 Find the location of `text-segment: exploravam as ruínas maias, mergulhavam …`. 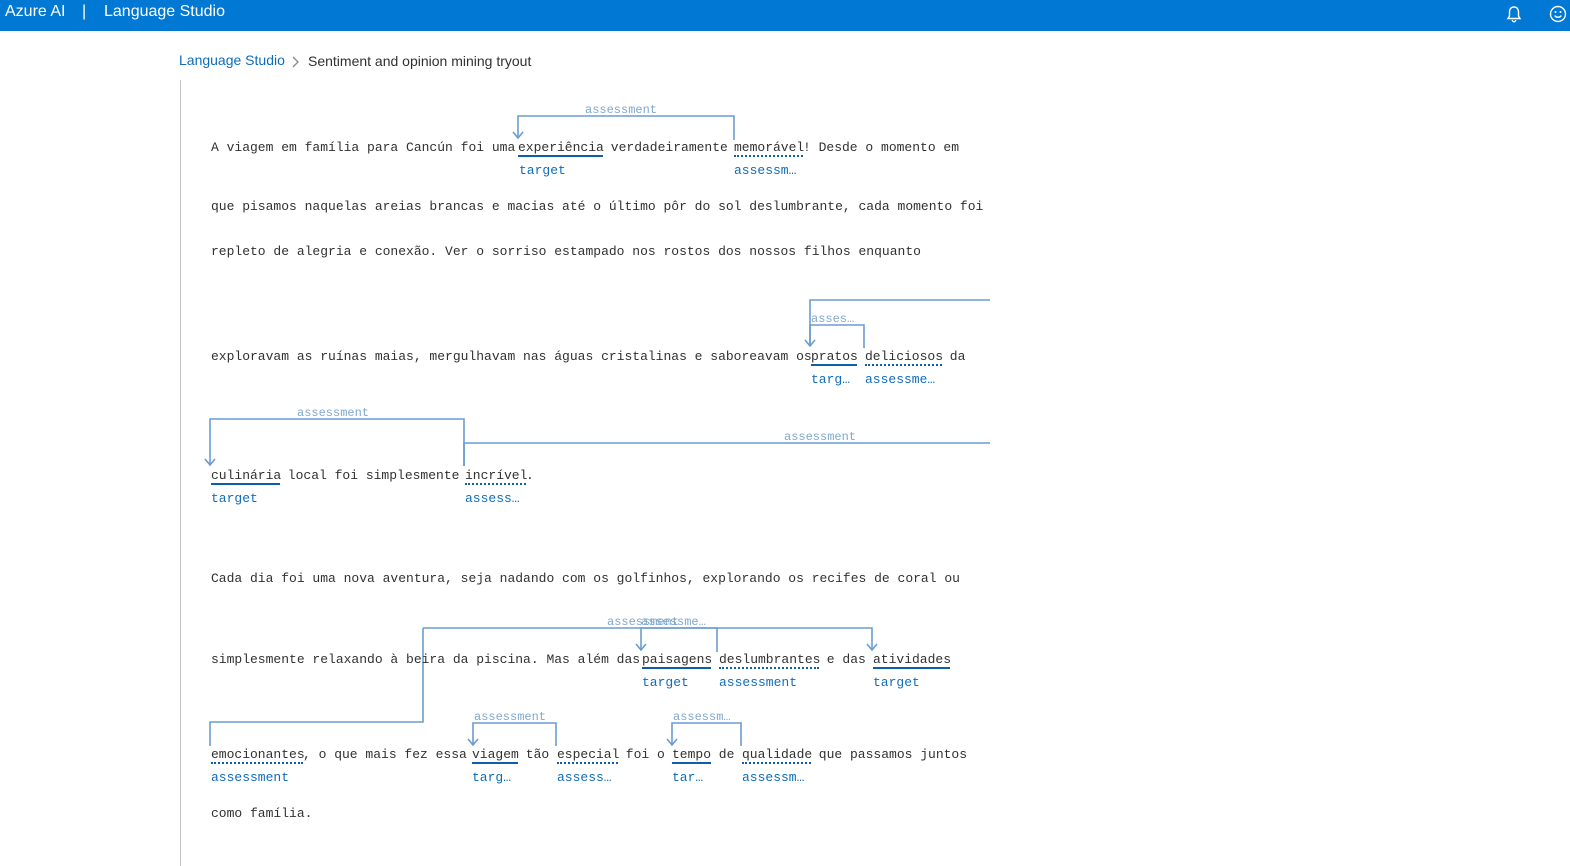

text-segment: exploravam as ruínas maias, mergulhavam … is located at coordinates (515, 356).